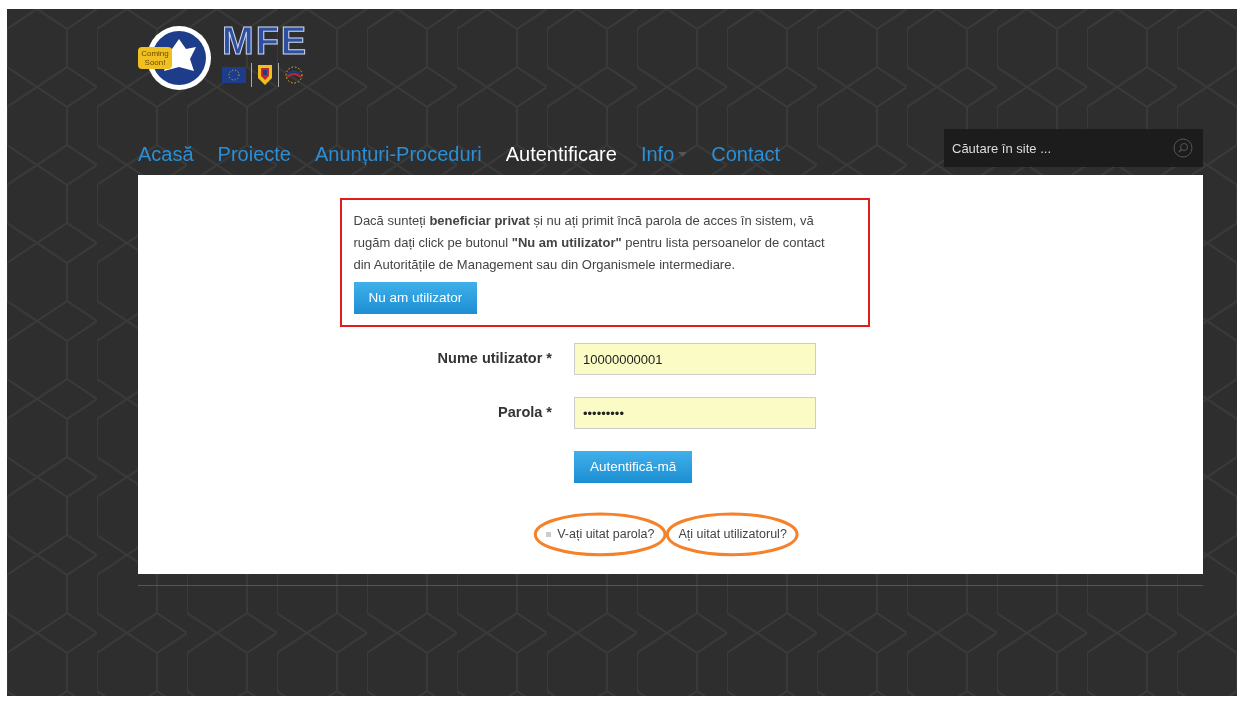 Image resolution: width=1245 pixels, height=702 pixels. I want to click on nav-link: Anunțuri-Proceduri, so click(398, 154).